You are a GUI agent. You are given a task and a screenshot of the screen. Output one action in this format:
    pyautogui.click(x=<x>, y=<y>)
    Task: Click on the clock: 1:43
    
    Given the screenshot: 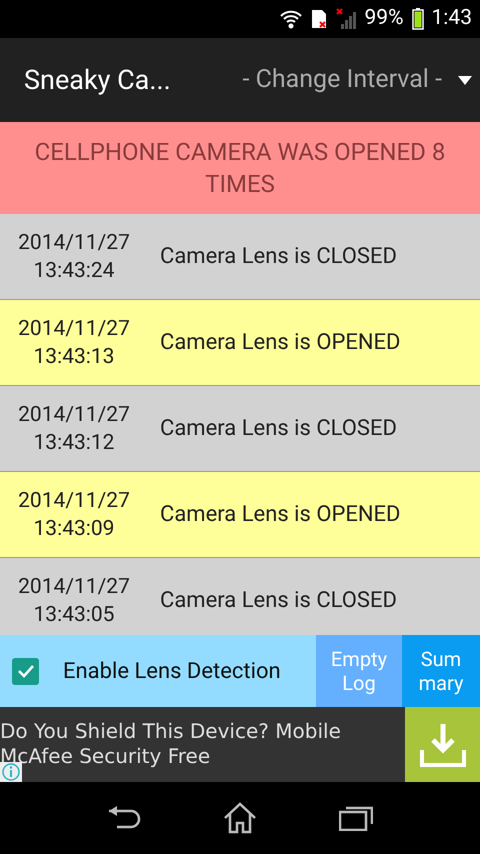 What is the action you would take?
    pyautogui.click(x=452, y=18)
    